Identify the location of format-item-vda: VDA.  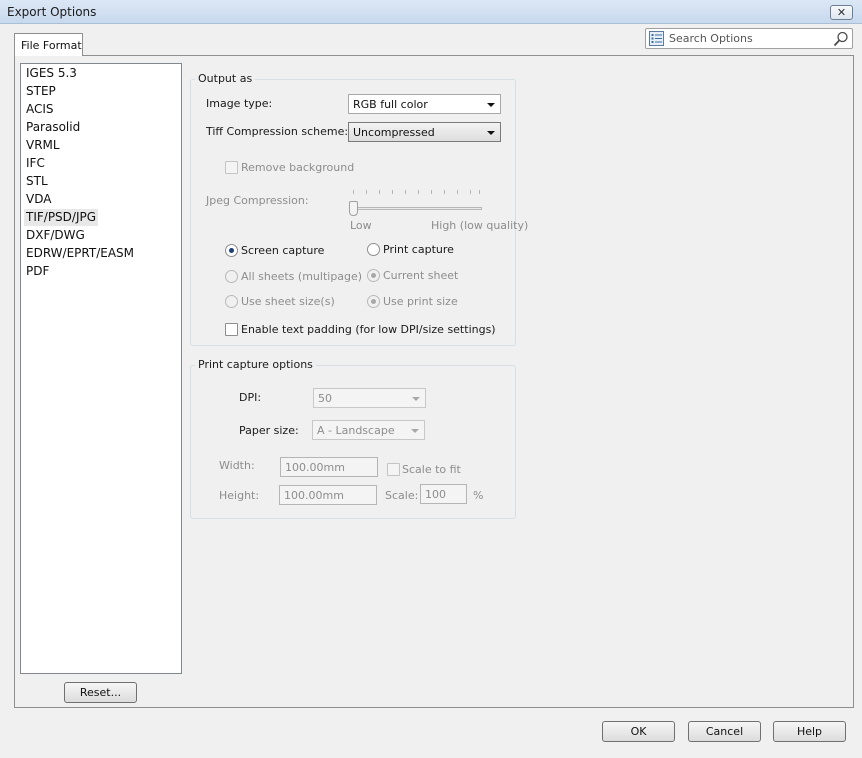
(38, 199).